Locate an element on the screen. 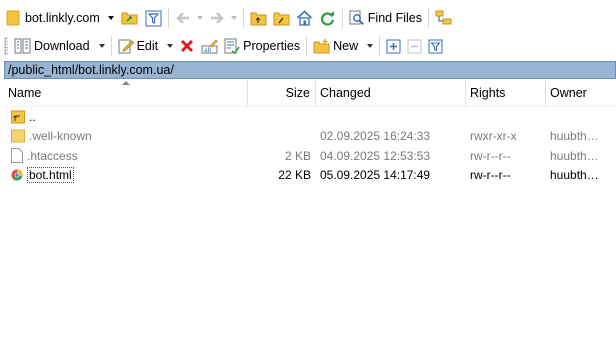 This screenshot has height=356, width=616. find-files-label: Find Files is located at coordinates (394, 18).